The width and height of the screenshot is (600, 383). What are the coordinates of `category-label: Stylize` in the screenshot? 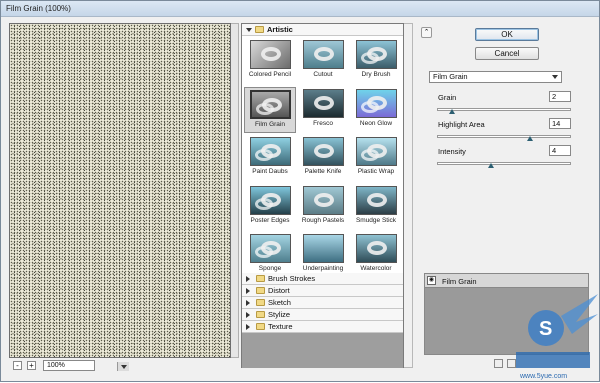 It's located at (279, 314).